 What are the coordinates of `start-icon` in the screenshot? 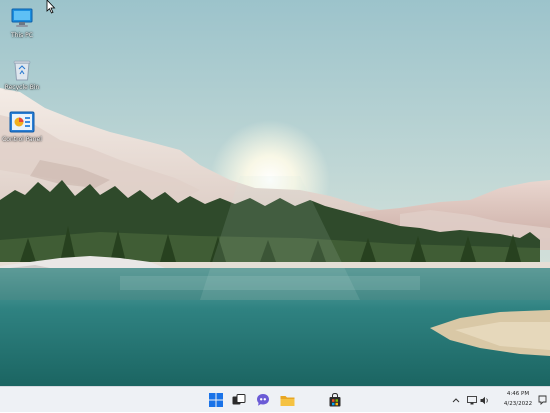 It's located at (216, 400).